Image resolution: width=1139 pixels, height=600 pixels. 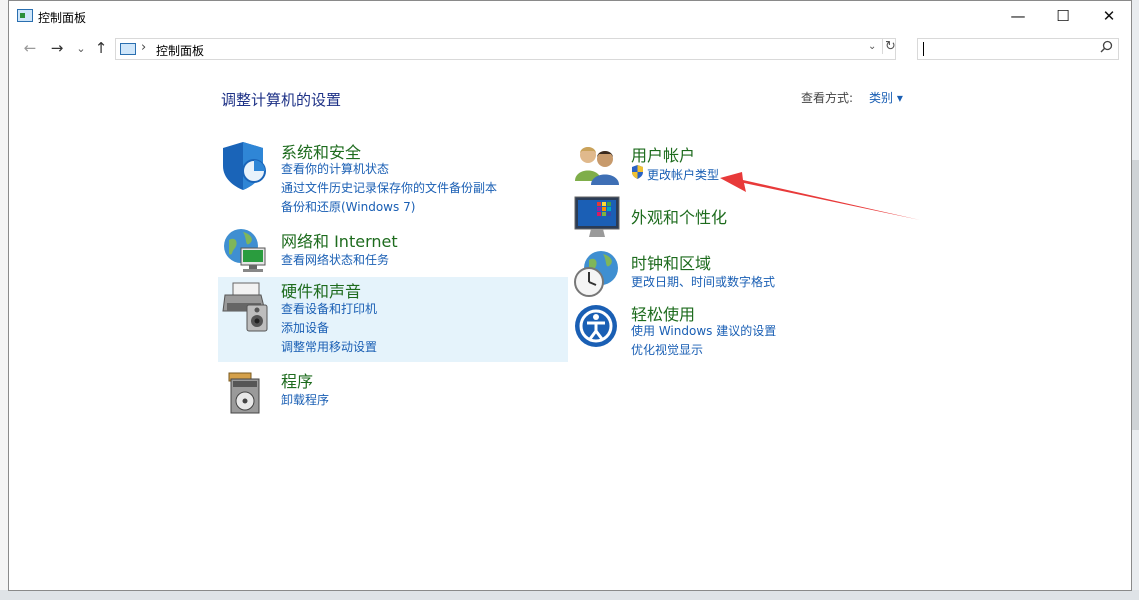 What do you see at coordinates (1018, 16) in the screenshot?
I see `minimize-button: —` at bounding box center [1018, 16].